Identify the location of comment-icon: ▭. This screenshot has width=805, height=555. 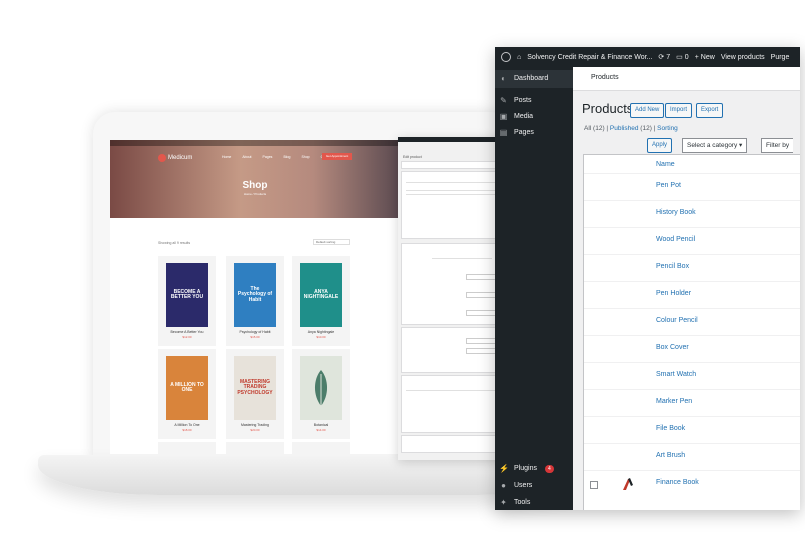
(679, 57).